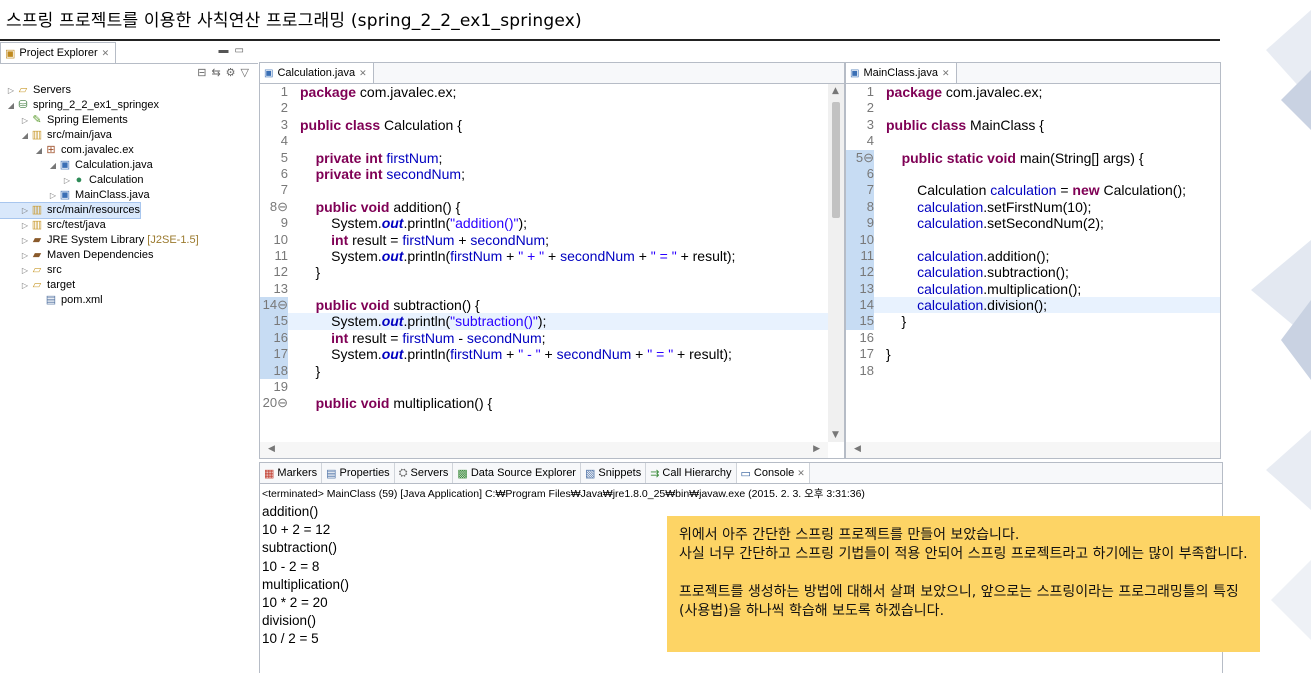  Describe the element at coordinates (773, 473) in the screenshot. I see `tab-console: ▭ Console ✕` at that location.